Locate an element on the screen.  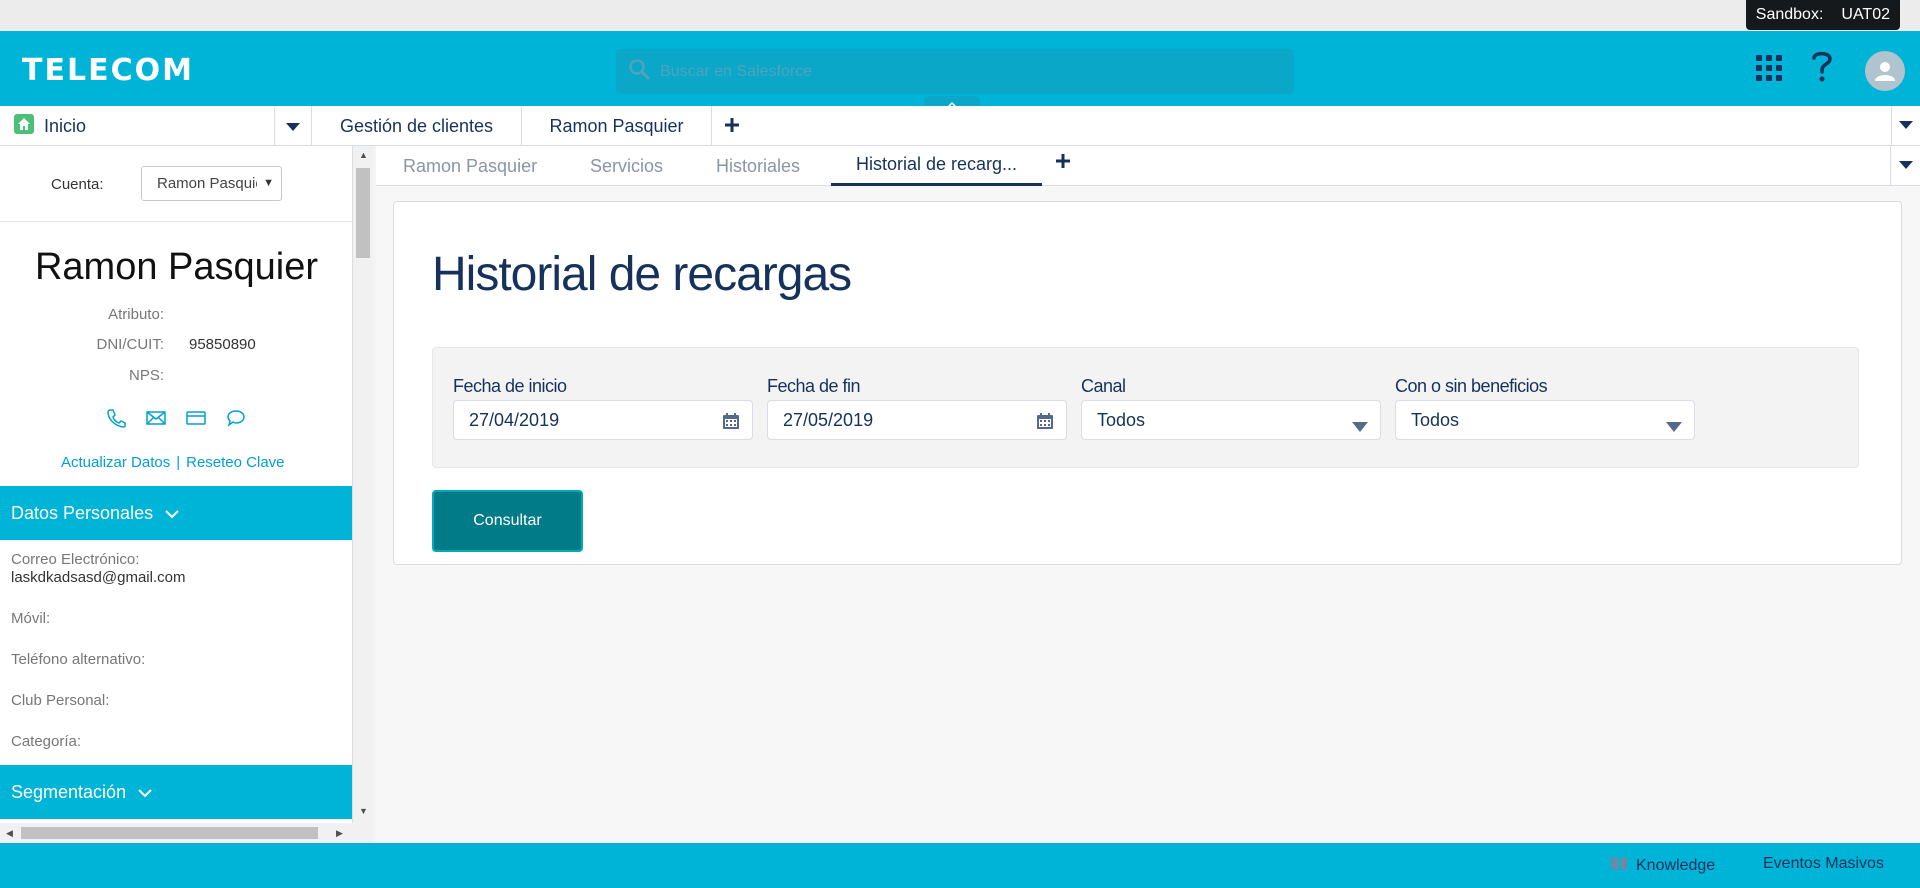
cuenta-row: Cuenta: Ramon Pasquier ▼ is located at coordinates (176, 184).